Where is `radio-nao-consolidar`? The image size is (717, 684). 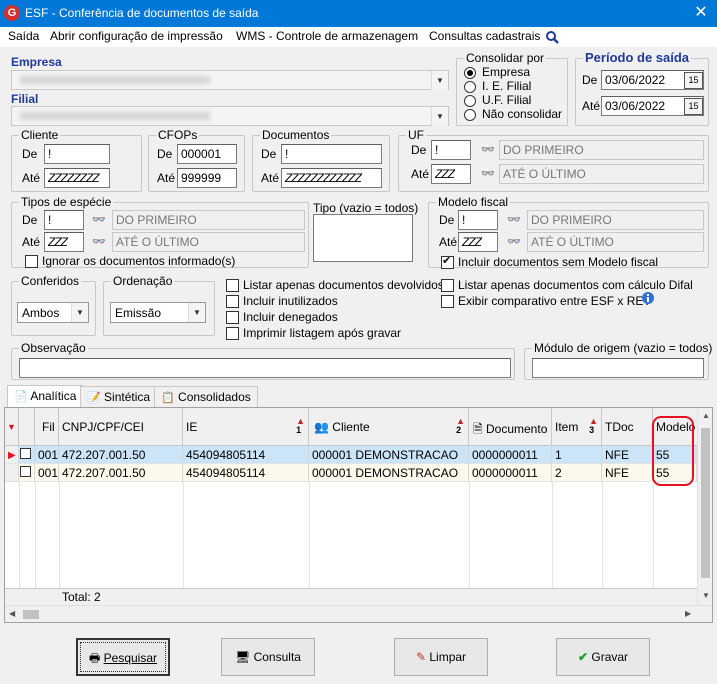
radio-nao-consolidar is located at coordinates (470, 115).